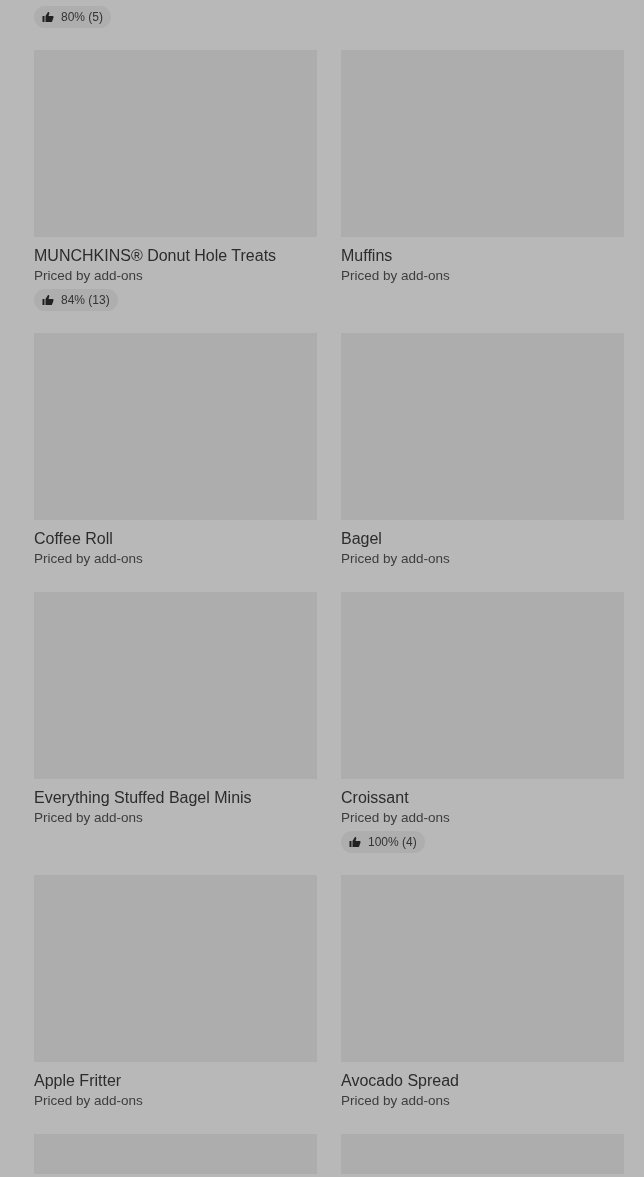  What do you see at coordinates (78, 1081) in the screenshot?
I see `item-title: Apple Fritter` at bounding box center [78, 1081].